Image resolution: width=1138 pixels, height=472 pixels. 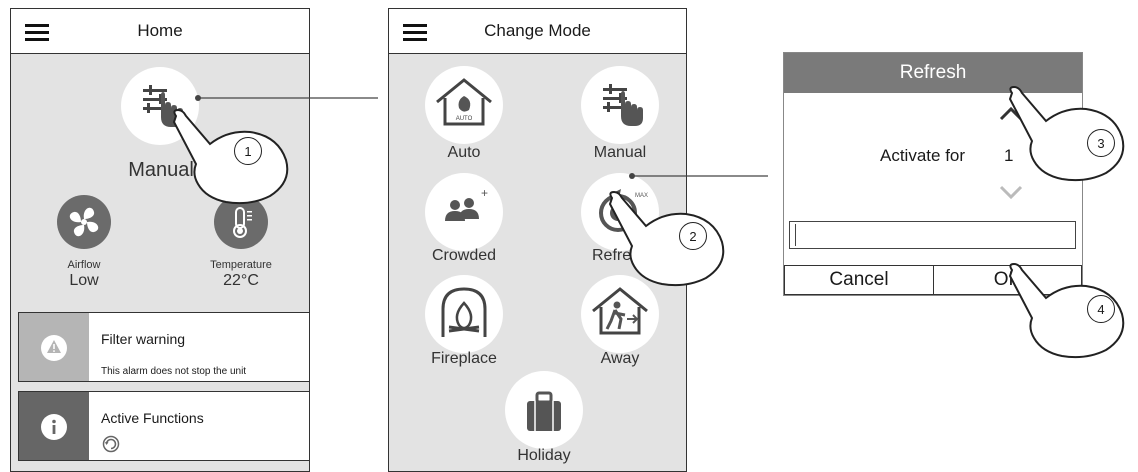 I want to click on functions-card: Active Functions, so click(x=163, y=426).